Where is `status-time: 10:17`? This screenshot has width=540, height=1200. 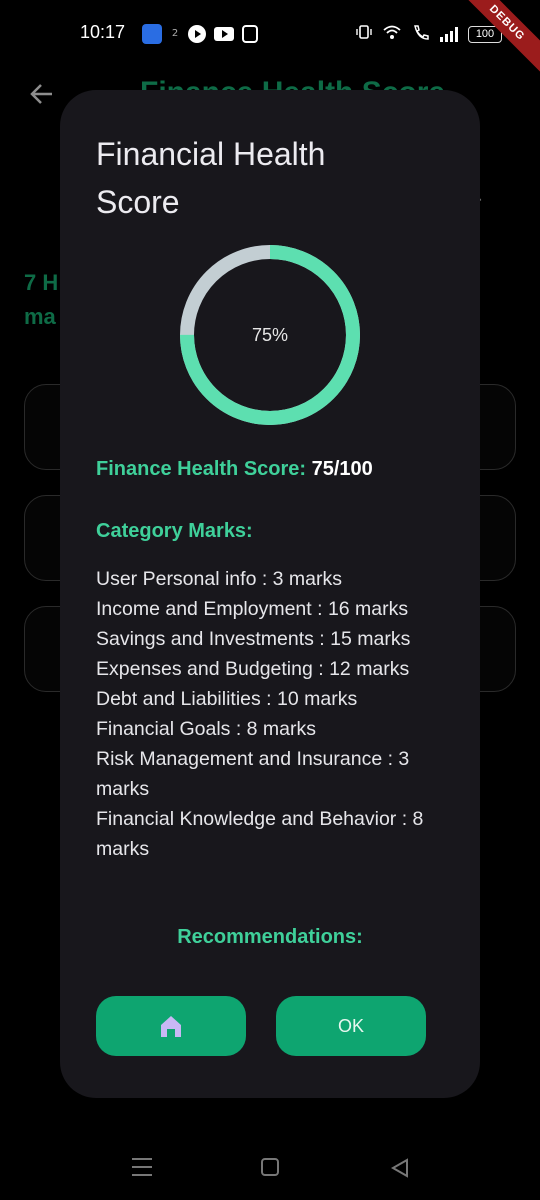 status-time: 10:17 is located at coordinates (103, 32).